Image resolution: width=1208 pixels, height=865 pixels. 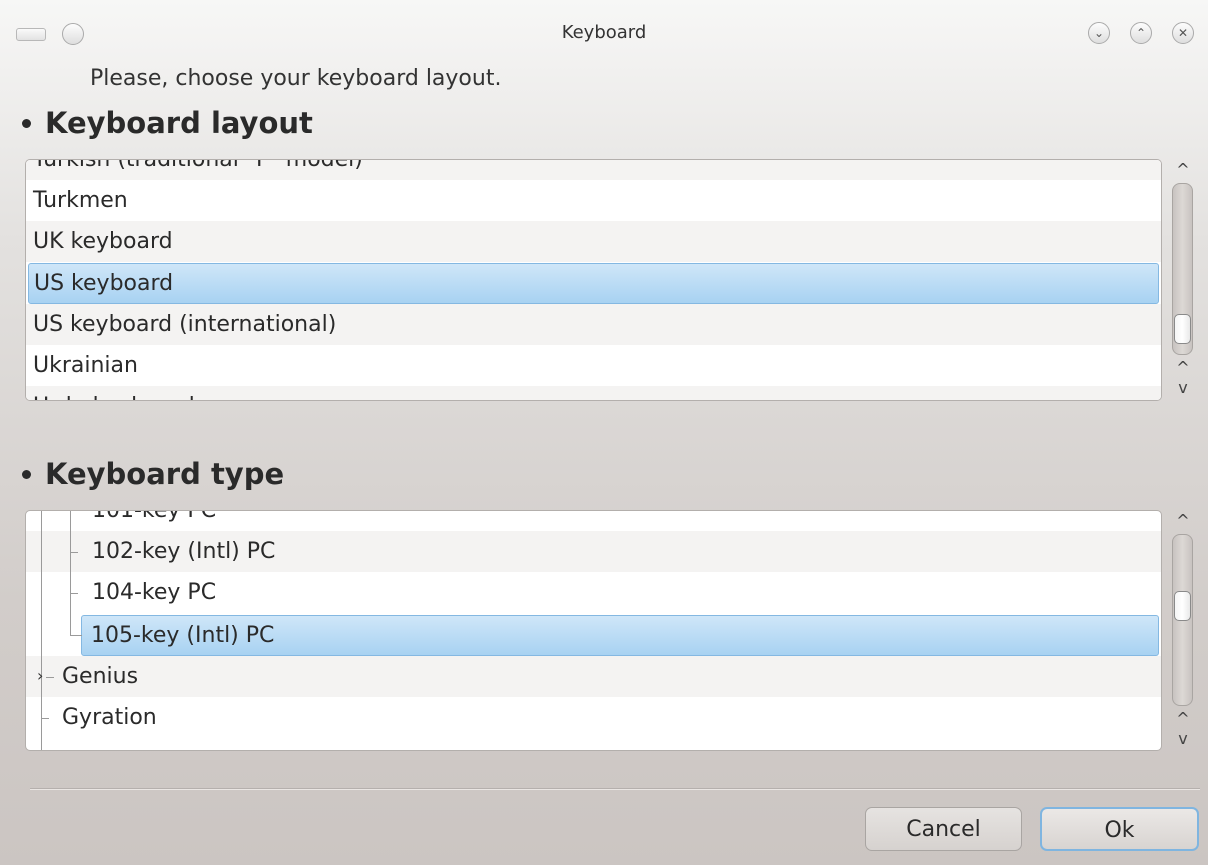 I want to click on tree-item-selected: 105-key (Intl) PC, so click(x=620, y=635).